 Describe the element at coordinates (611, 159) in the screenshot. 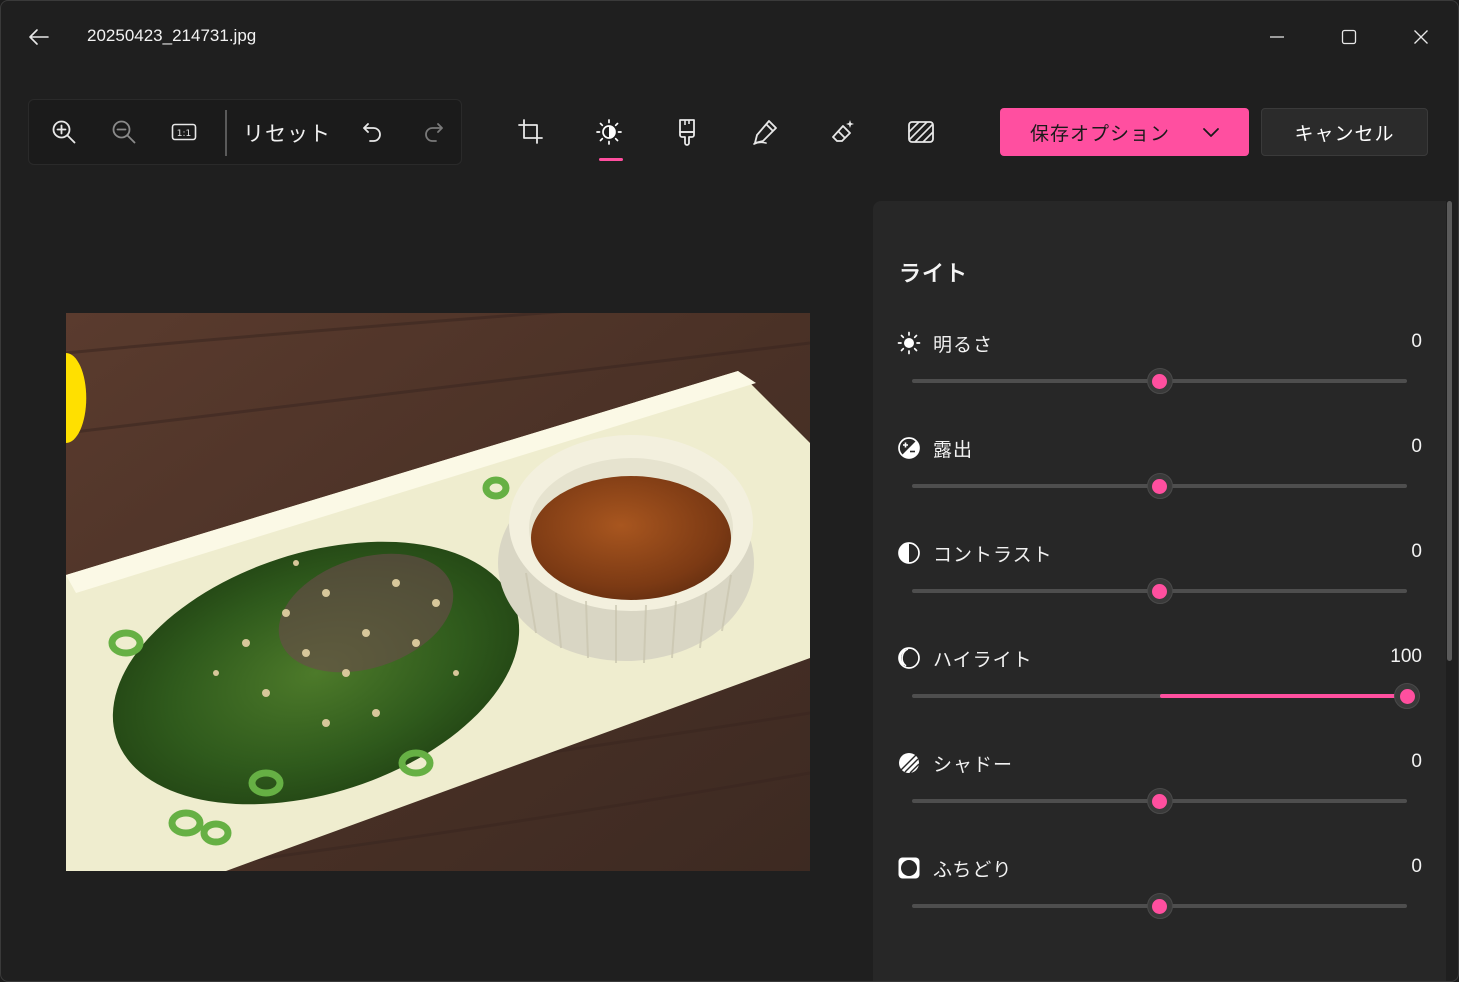

I see `active-tab-indicator` at that location.